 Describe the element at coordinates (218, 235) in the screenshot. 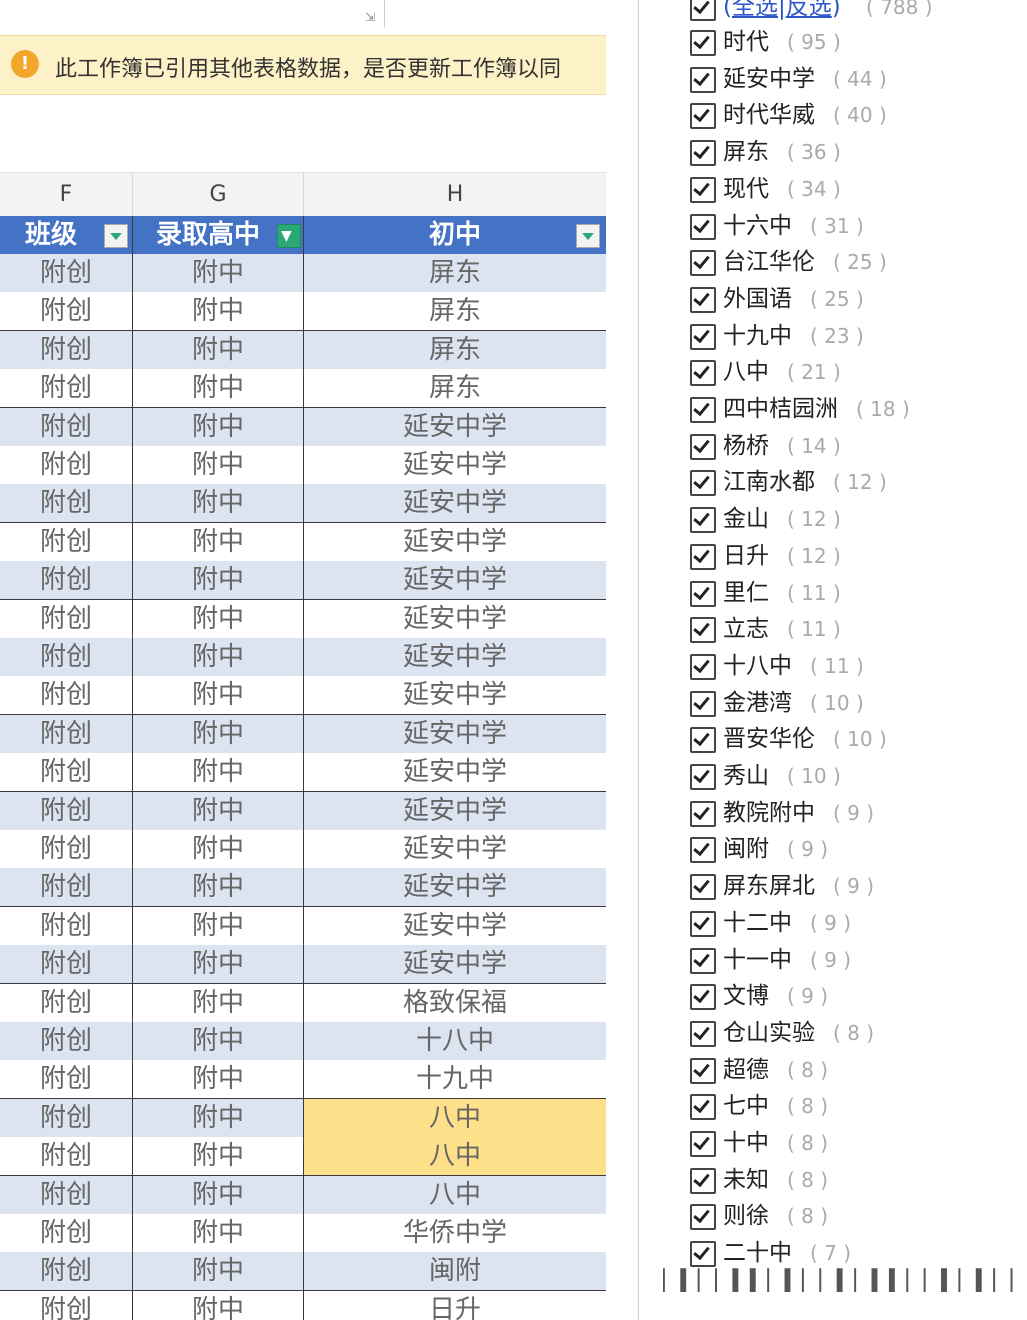

I see `header-cell-admitted-school: 录取高中 ▼` at that location.